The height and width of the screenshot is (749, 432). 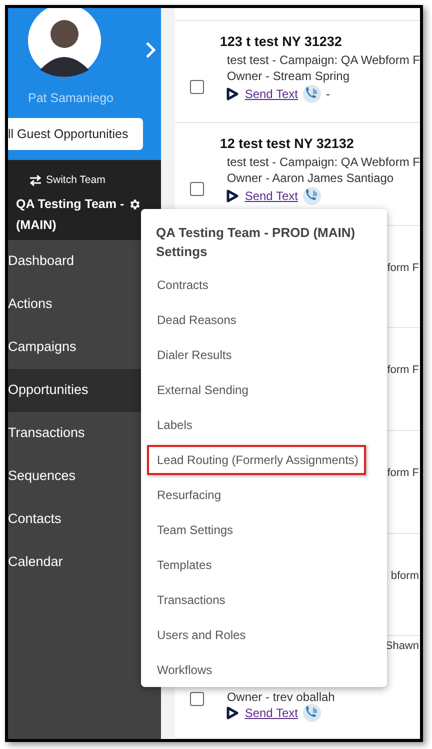 What do you see at coordinates (71, 98) in the screenshot?
I see `user-name: Pat Samaniego` at bounding box center [71, 98].